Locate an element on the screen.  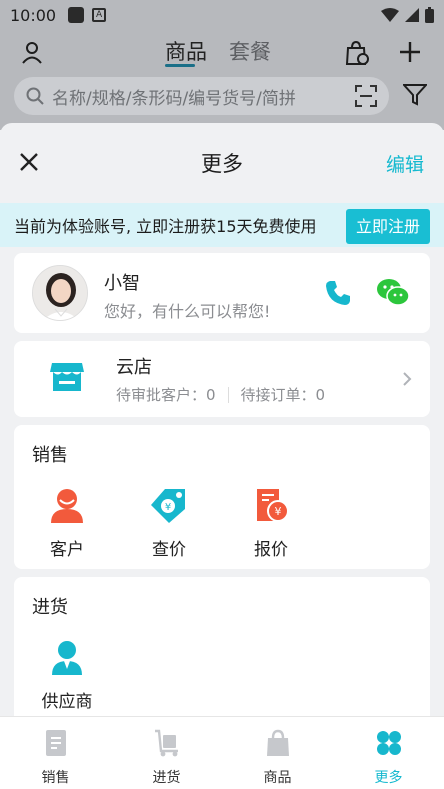
notification-icon is located at coordinates (76, 15).